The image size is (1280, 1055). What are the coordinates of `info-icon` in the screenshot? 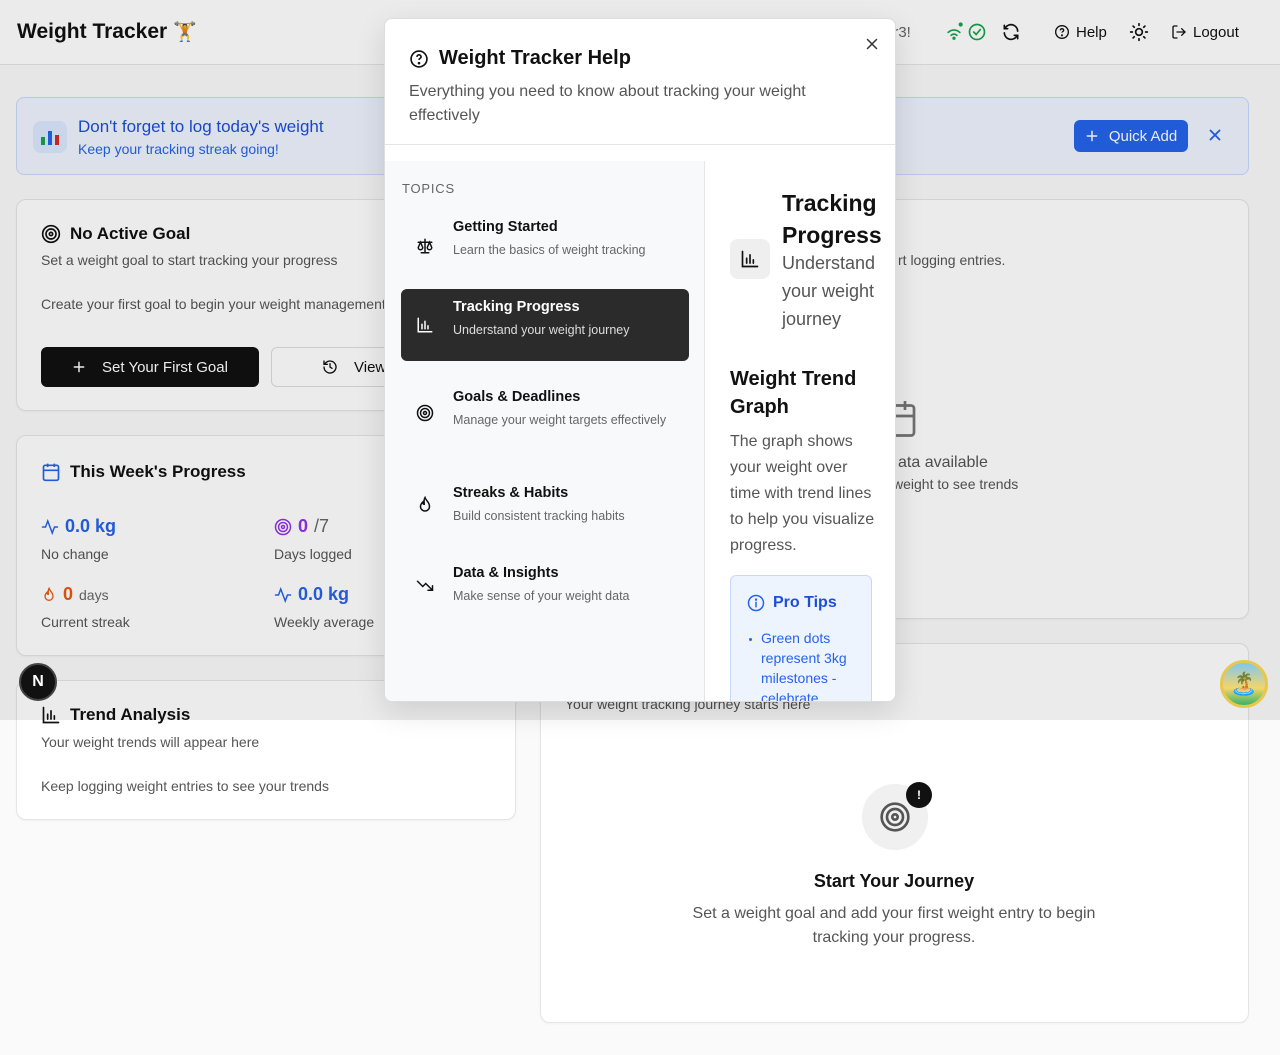 It's located at (756, 603).